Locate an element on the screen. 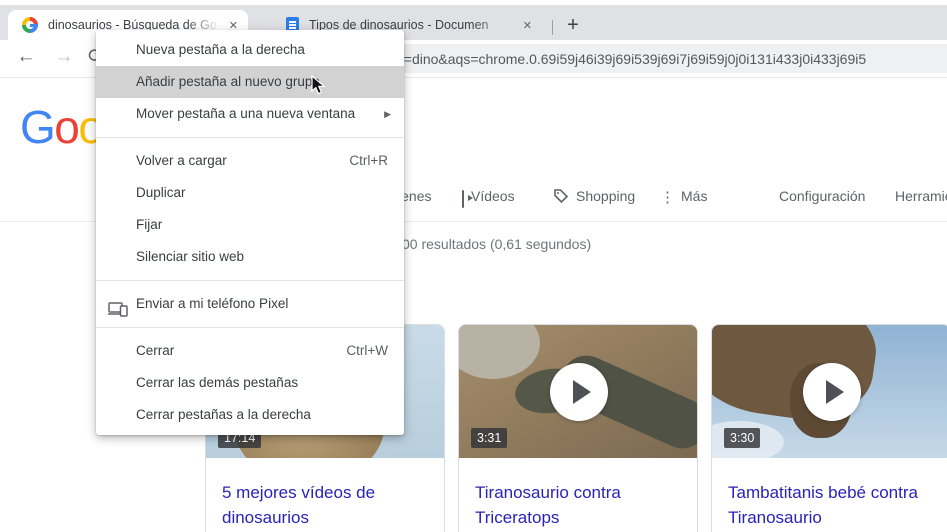  menu-item-label: Volver a cargar is located at coordinates (181, 160).